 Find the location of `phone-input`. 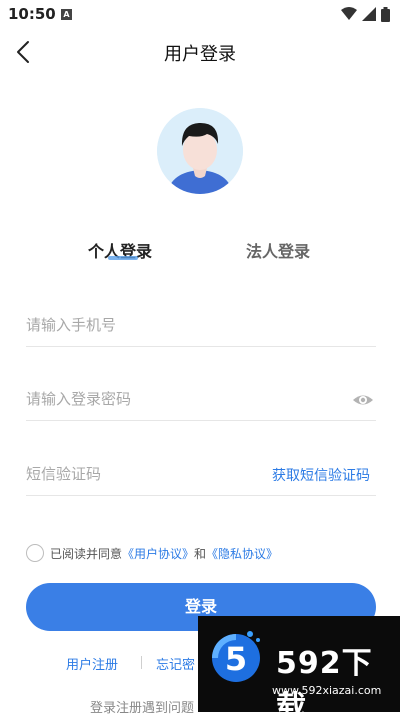

phone-input is located at coordinates (176, 325).